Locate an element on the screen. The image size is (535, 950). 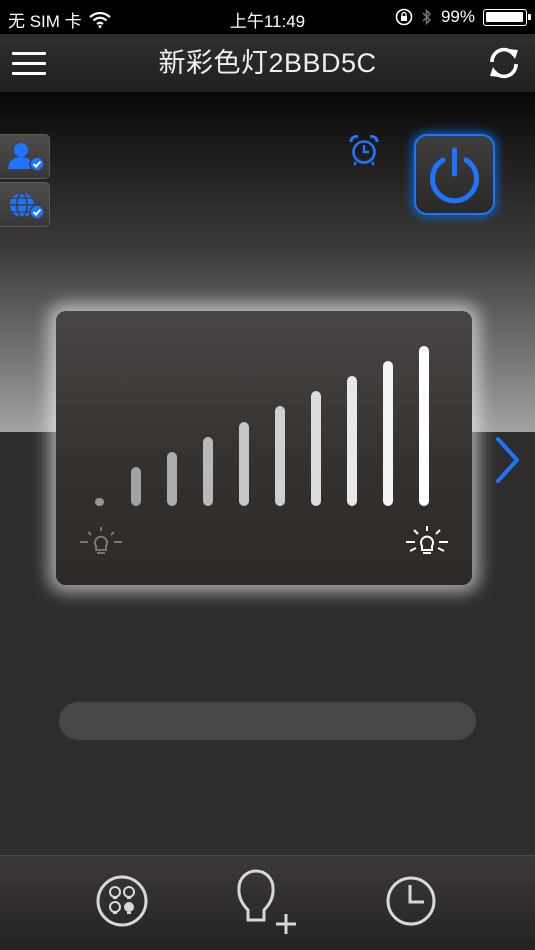
nav-bar: 新彩色灯2BBD5C is located at coordinates (267, 63).